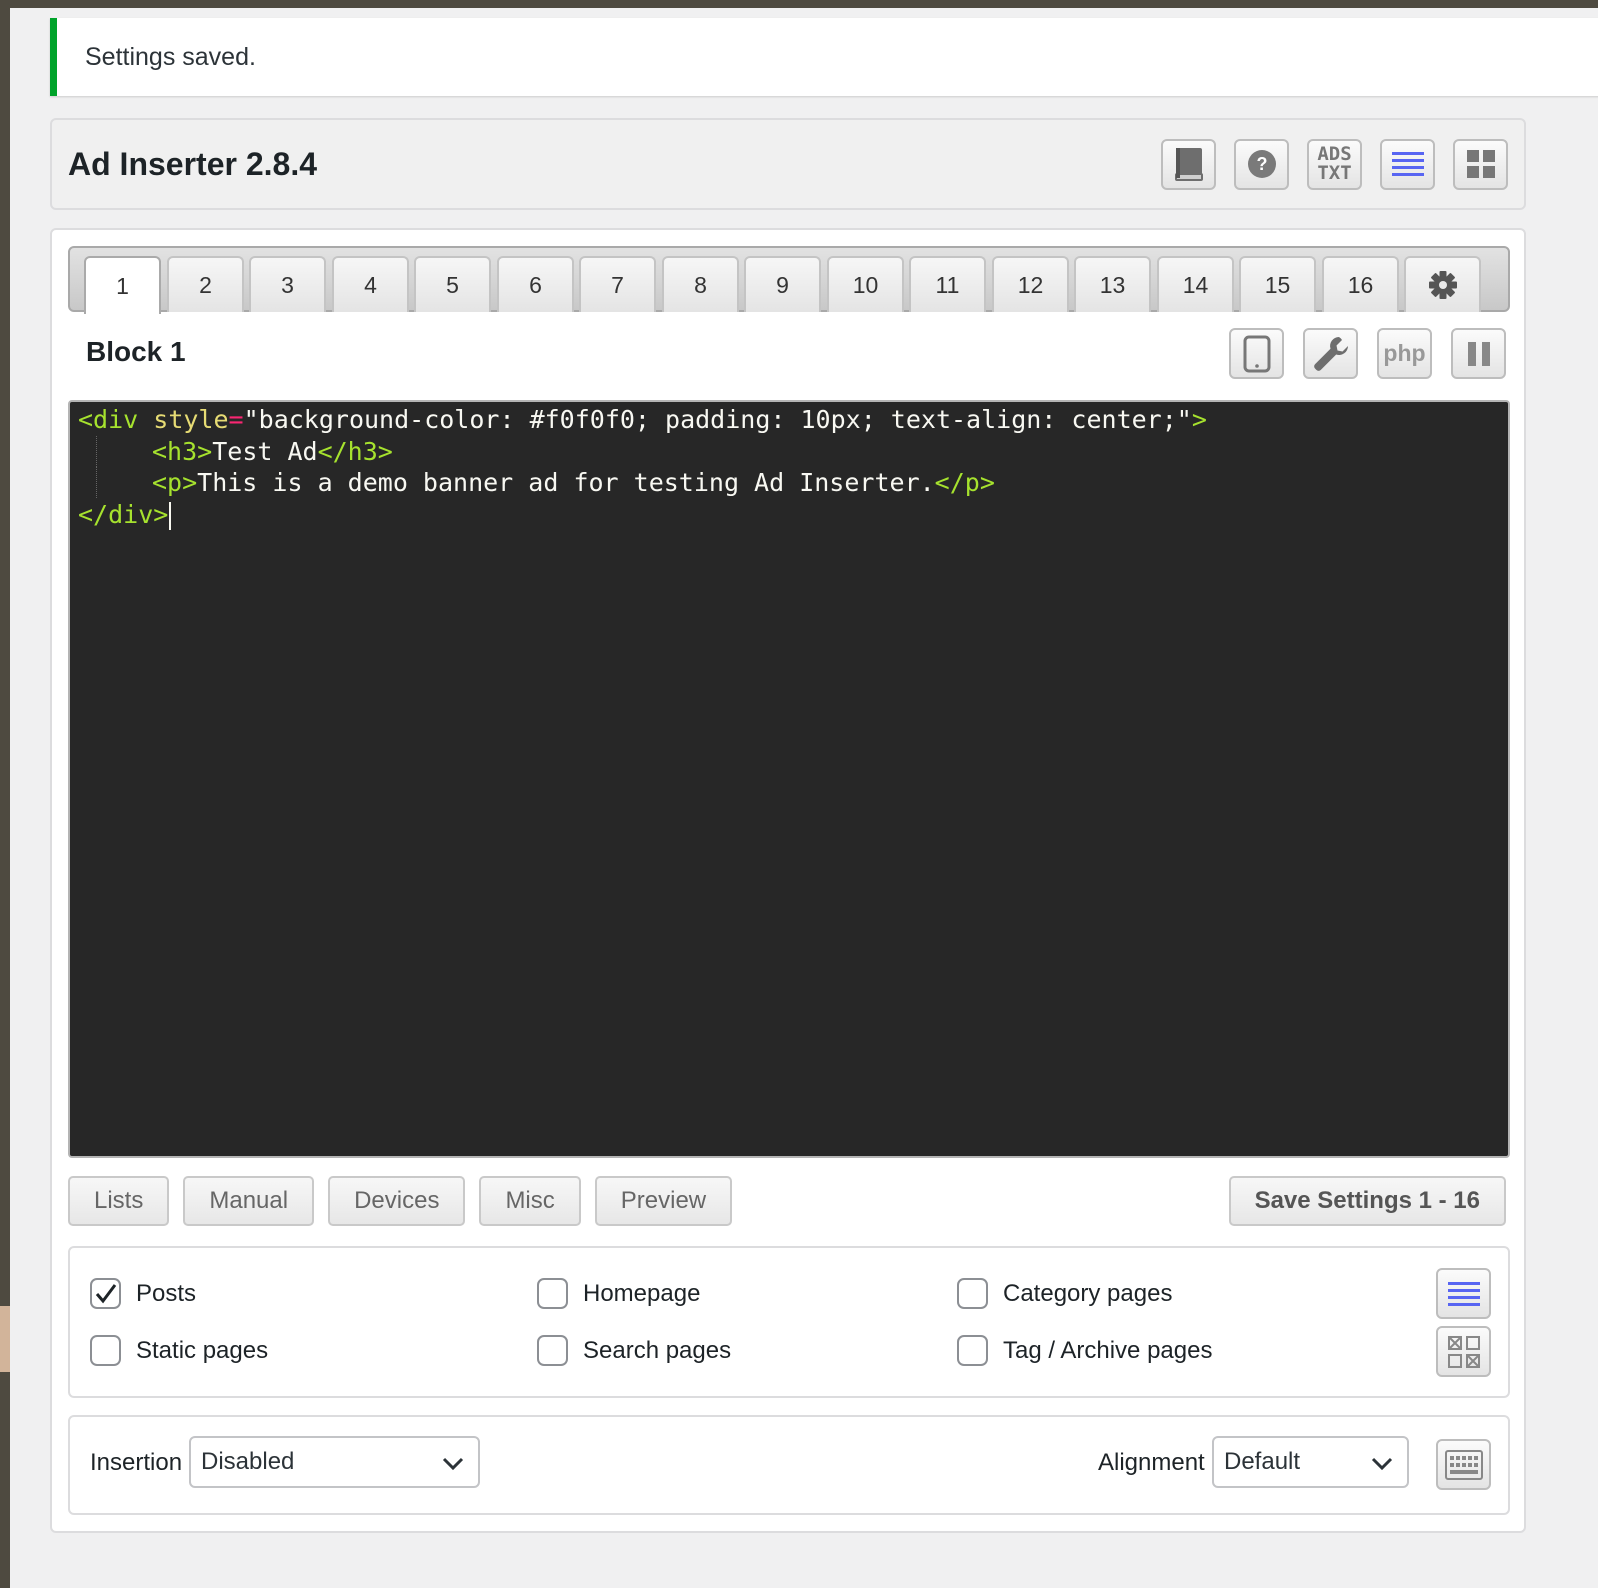  I want to click on code-token: <p>, so click(175, 482).